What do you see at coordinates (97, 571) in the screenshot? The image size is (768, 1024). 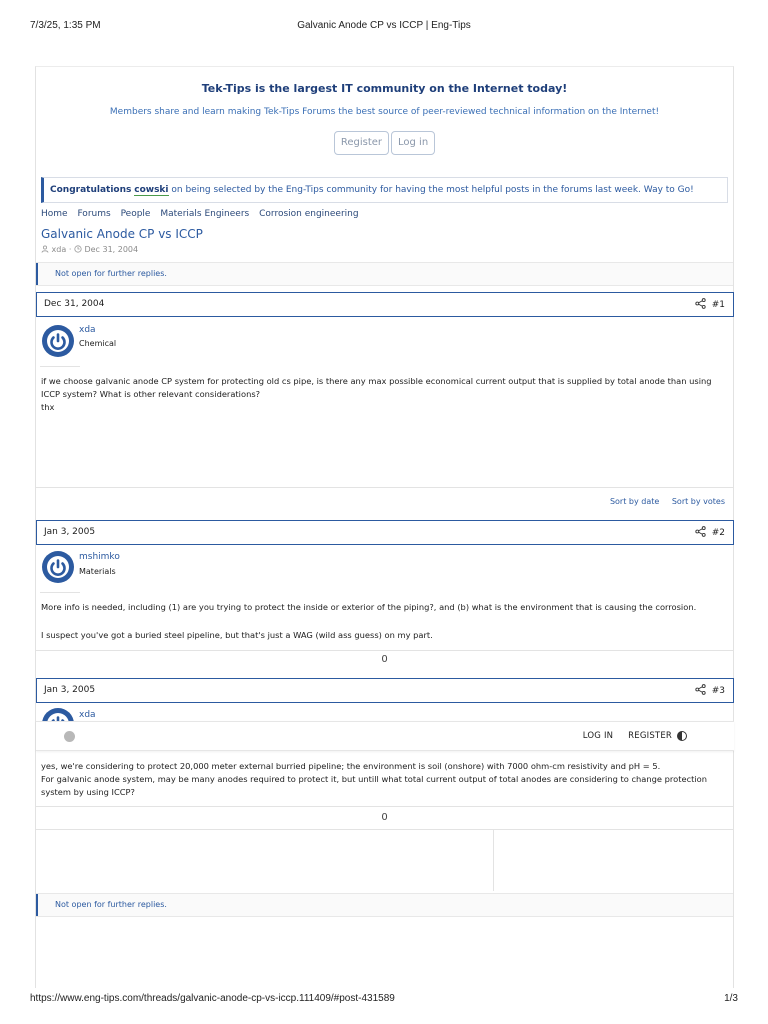 I see `post-2-role: Materials` at bounding box center [97, 571].